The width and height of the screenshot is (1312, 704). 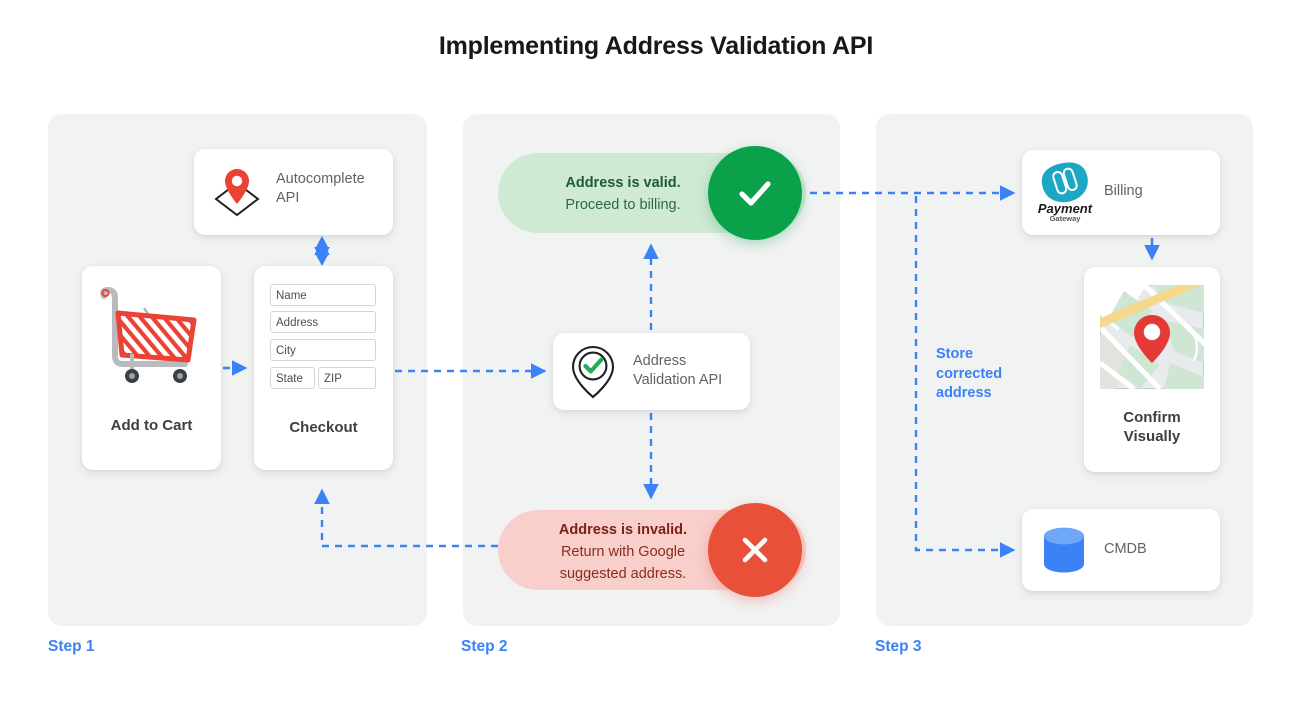 I want to click on step-2-label: Step 2, so click(x=484, y=646).